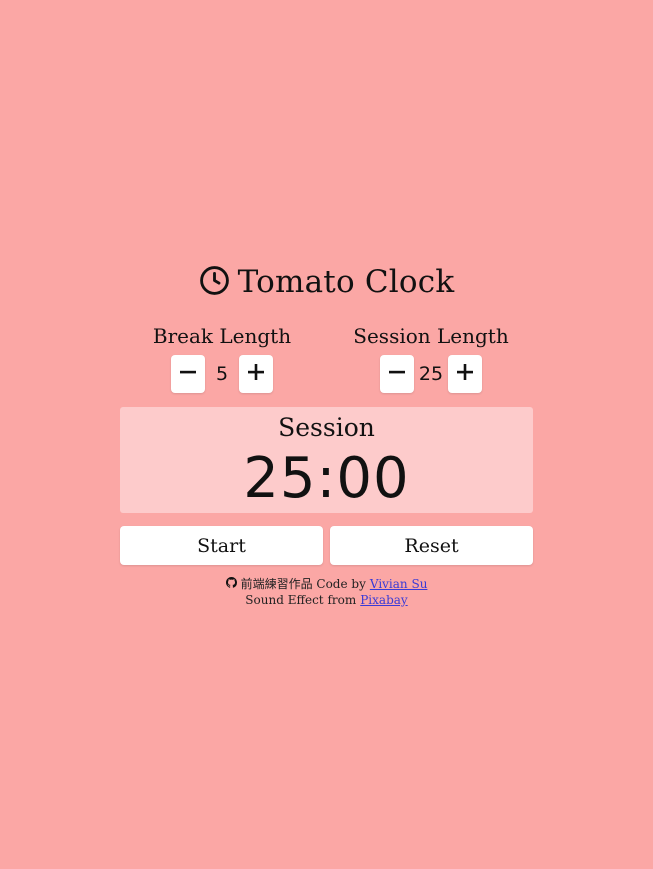  What do you see at coordinates (346, 282) in the screenshot?
I see `page-title: Tomato Clock` at bounding box center [346, 282].